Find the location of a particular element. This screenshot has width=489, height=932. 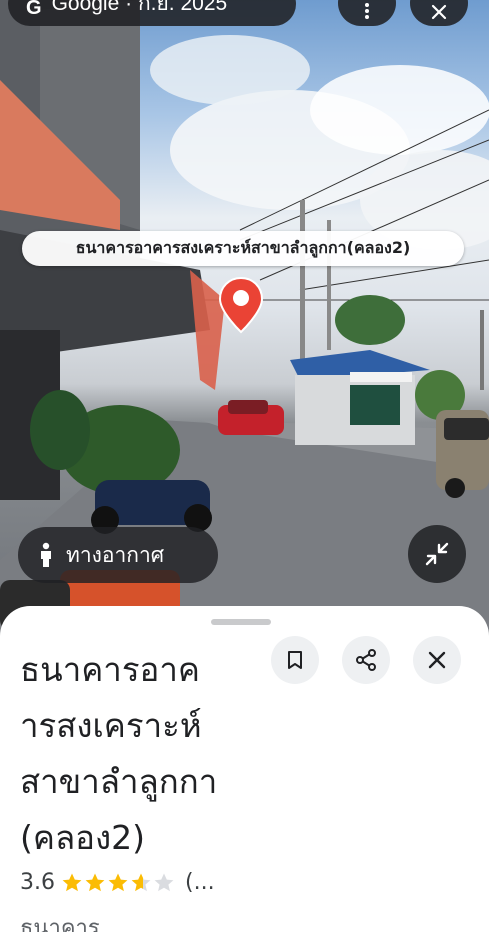

pegman-icon is located at coordinates (46, 554).